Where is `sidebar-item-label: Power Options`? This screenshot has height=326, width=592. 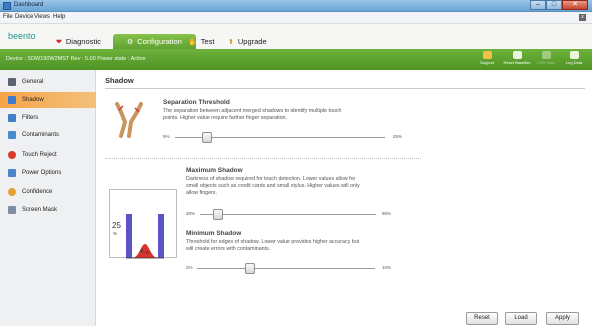
sidebar-item-label: Power Options is located at coordinates (42, 173).